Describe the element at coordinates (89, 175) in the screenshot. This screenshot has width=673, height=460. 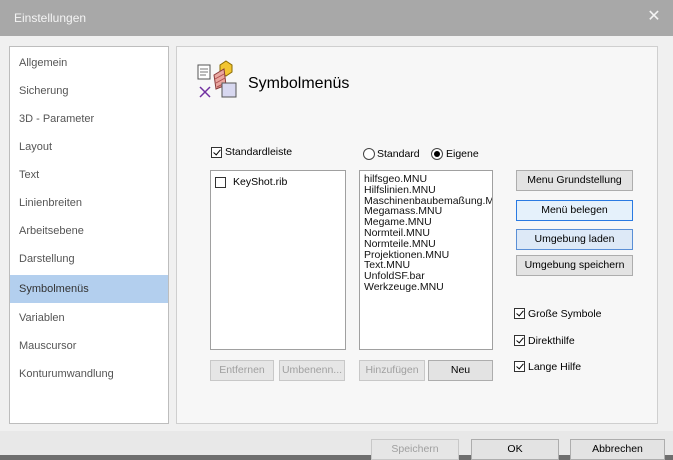
I see `sidebar-item-text: Text` at that location.